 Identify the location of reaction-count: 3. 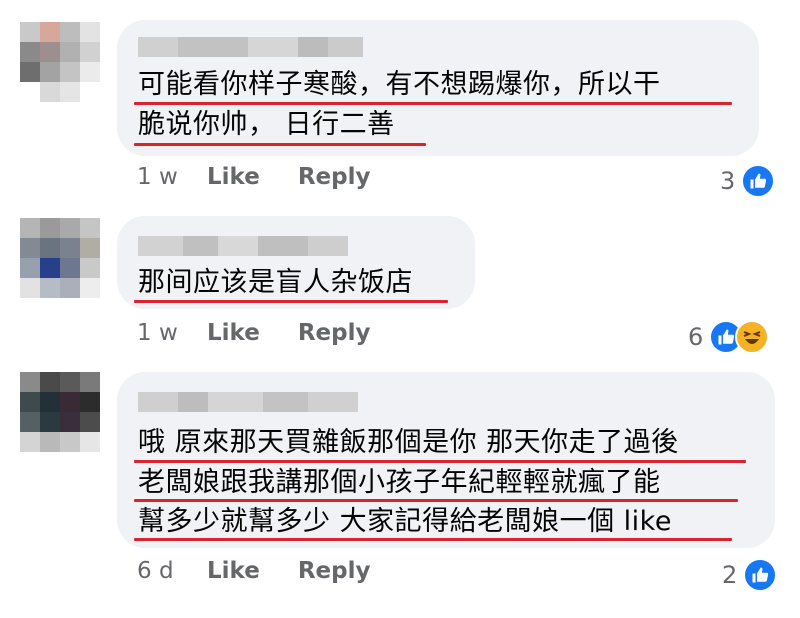
(728, 181).